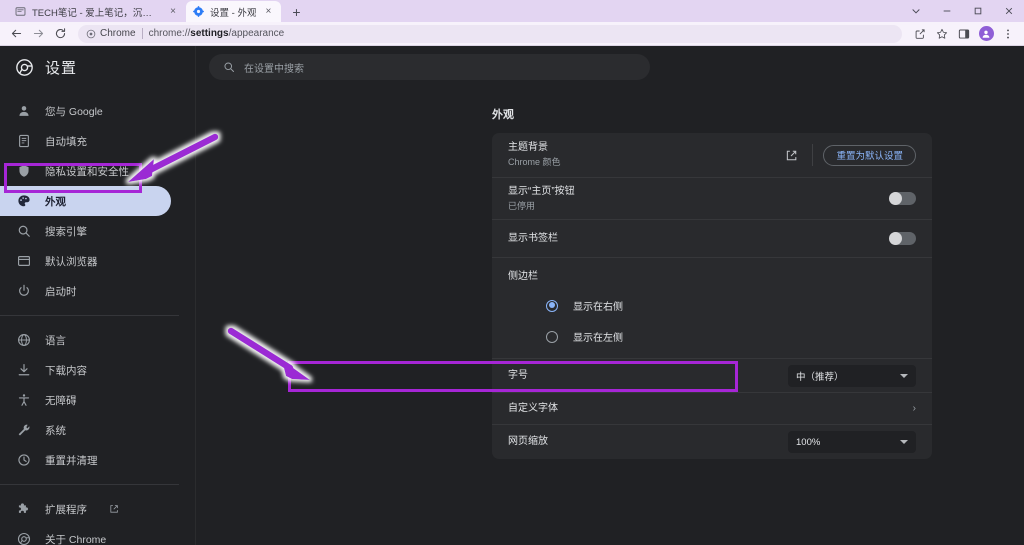 The width and height of the screenshot is (1024, 545). I want to click on wrench-icon, so click(23, 430).